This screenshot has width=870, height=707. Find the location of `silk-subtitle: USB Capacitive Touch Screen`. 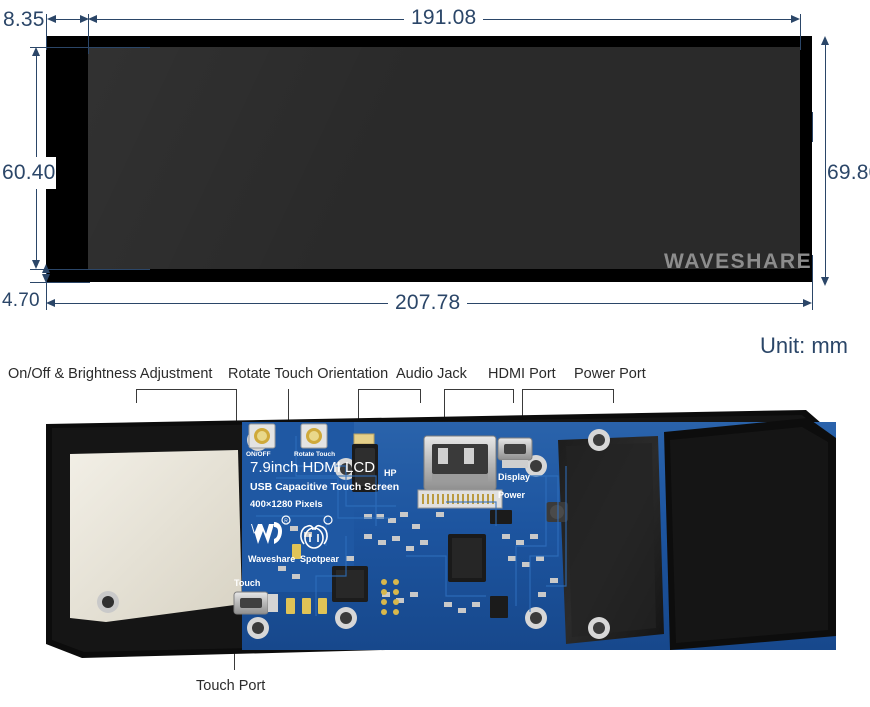

silk-subtitle: USB Capacitive Touch Screen is located at coordinates (324, 487).